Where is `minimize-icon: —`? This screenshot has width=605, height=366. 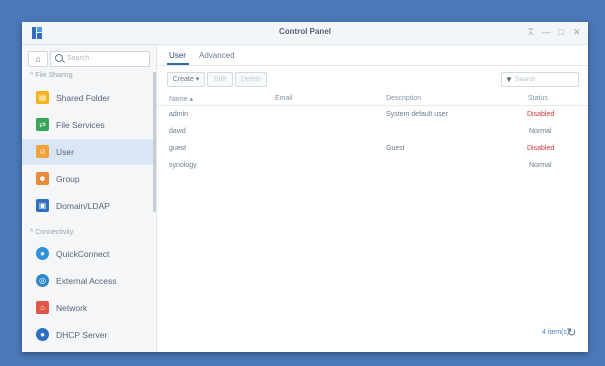
minimize-icon: — is located at coordinates (546, 32).